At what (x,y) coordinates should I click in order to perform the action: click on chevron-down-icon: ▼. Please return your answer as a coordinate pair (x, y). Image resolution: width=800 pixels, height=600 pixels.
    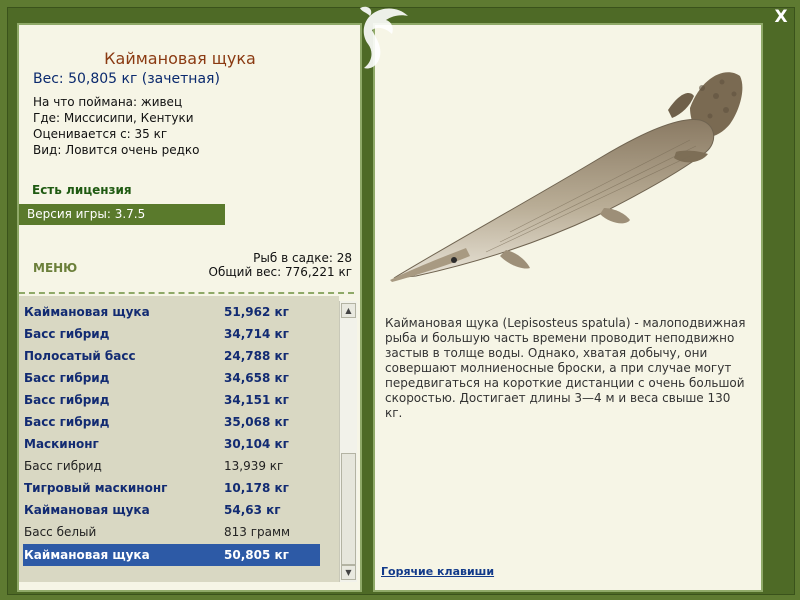
    Looking at the image, I should click on (348, 572).